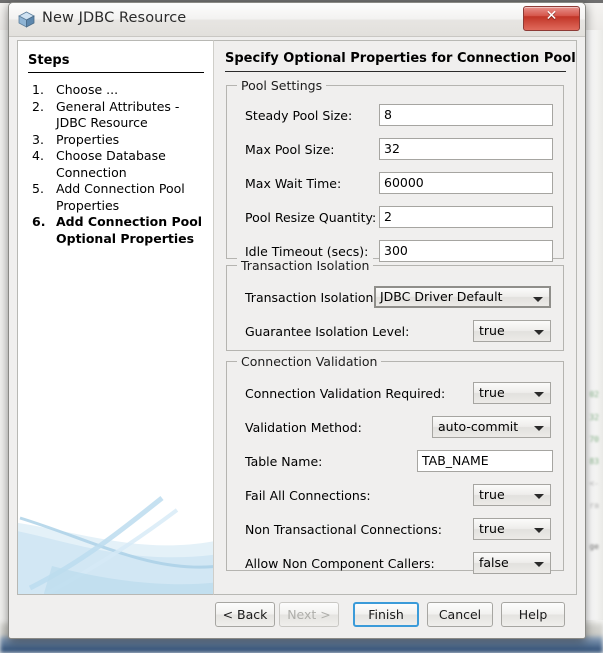 The height and width of the screenshot is (653, 603). Describe the element at coordinates (594, 546) in the screenshot. I see `background-code-line: ge` at that location.